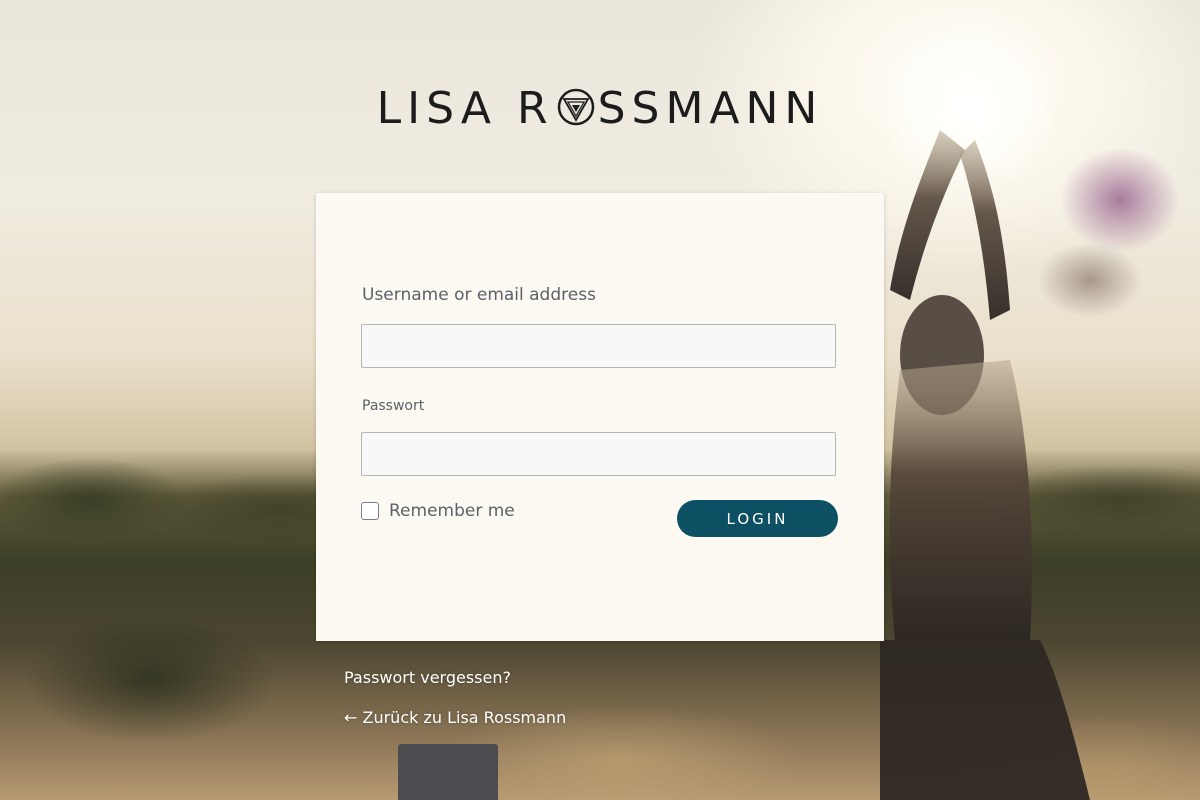  What do you see at coordinates (448, 772) in the screenshot?
I see `laptop-decoration` at bounding box center [448, 772].